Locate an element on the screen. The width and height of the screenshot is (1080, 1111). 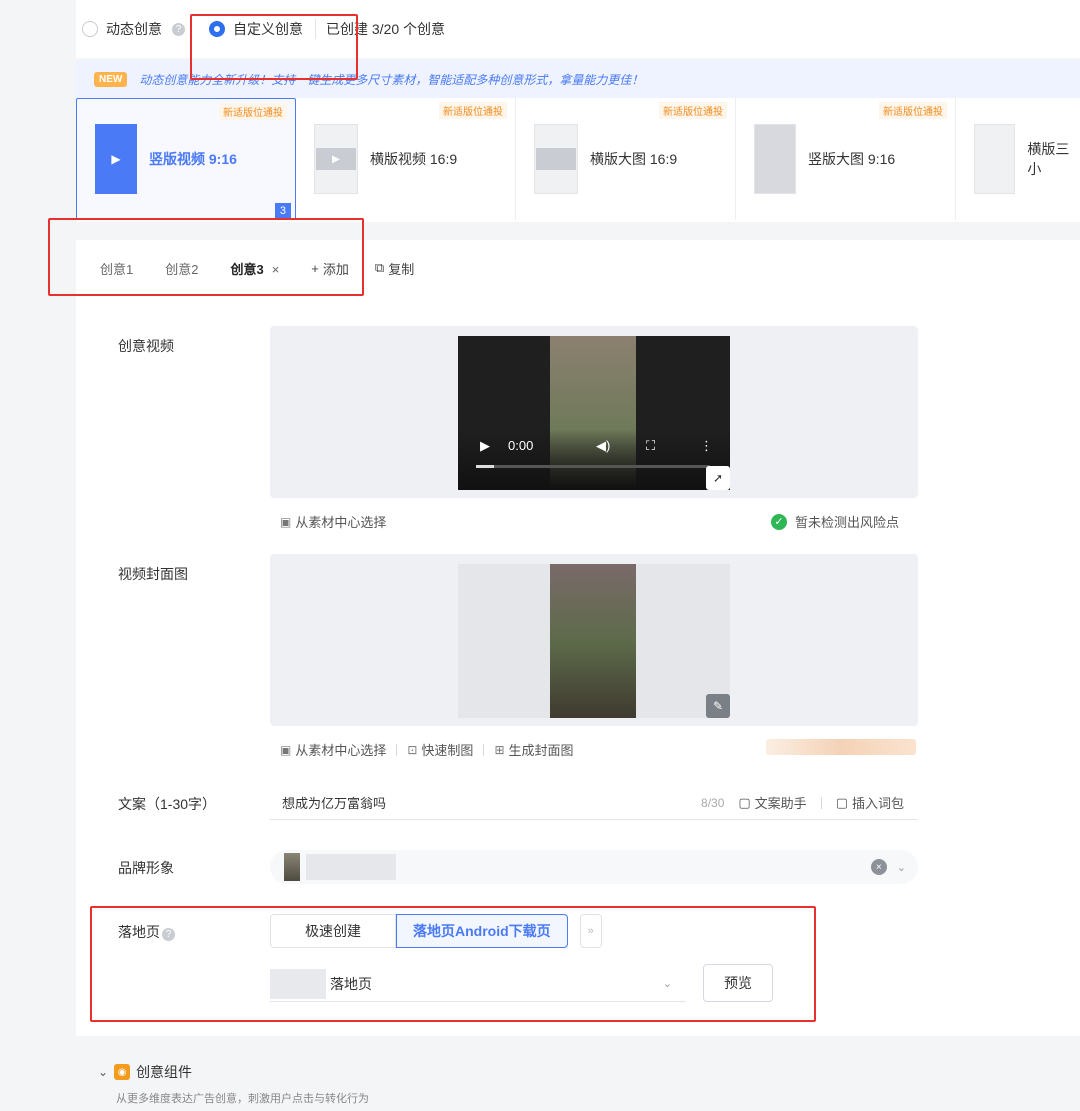
cover-thumbnail is located at coordinates (593, 641).